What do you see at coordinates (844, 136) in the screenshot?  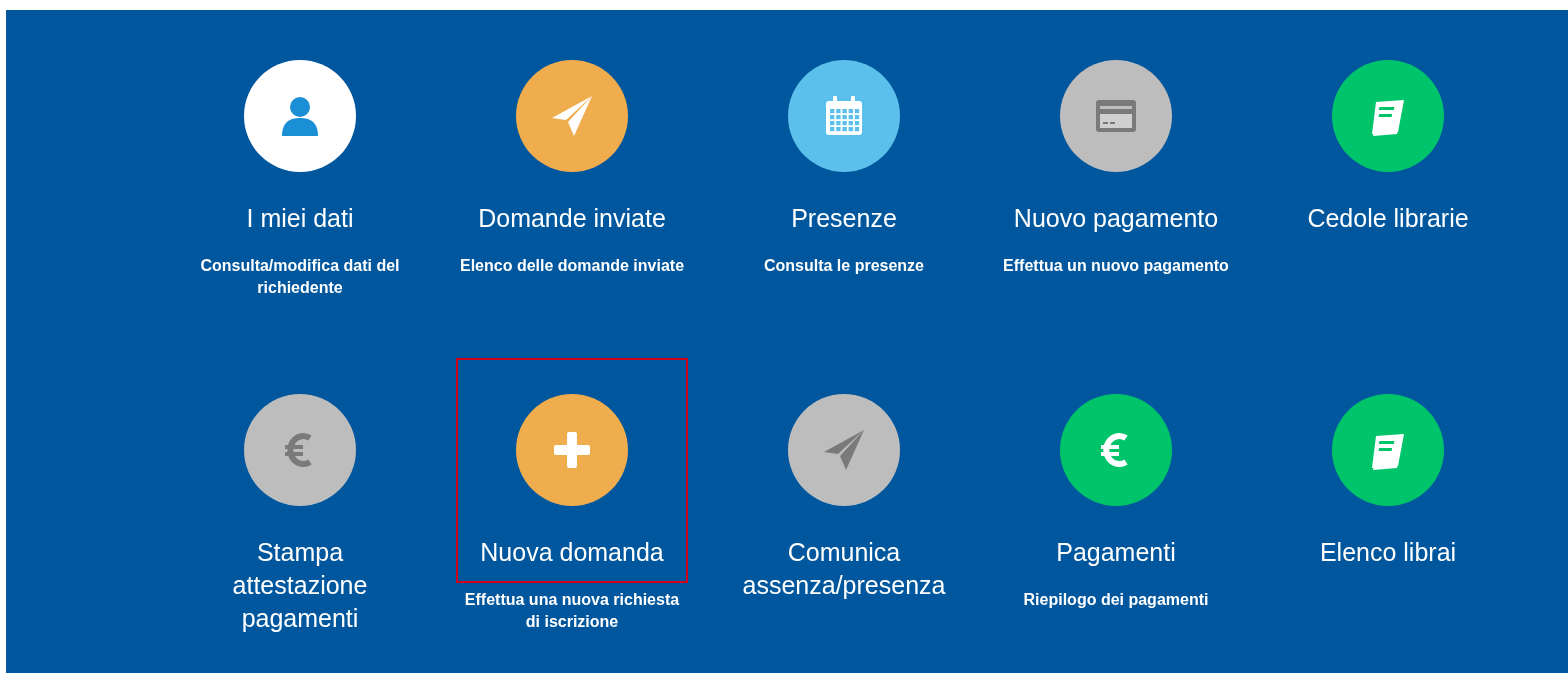 I see `menu-tile: Presenze` at bounding box center [844, 136].